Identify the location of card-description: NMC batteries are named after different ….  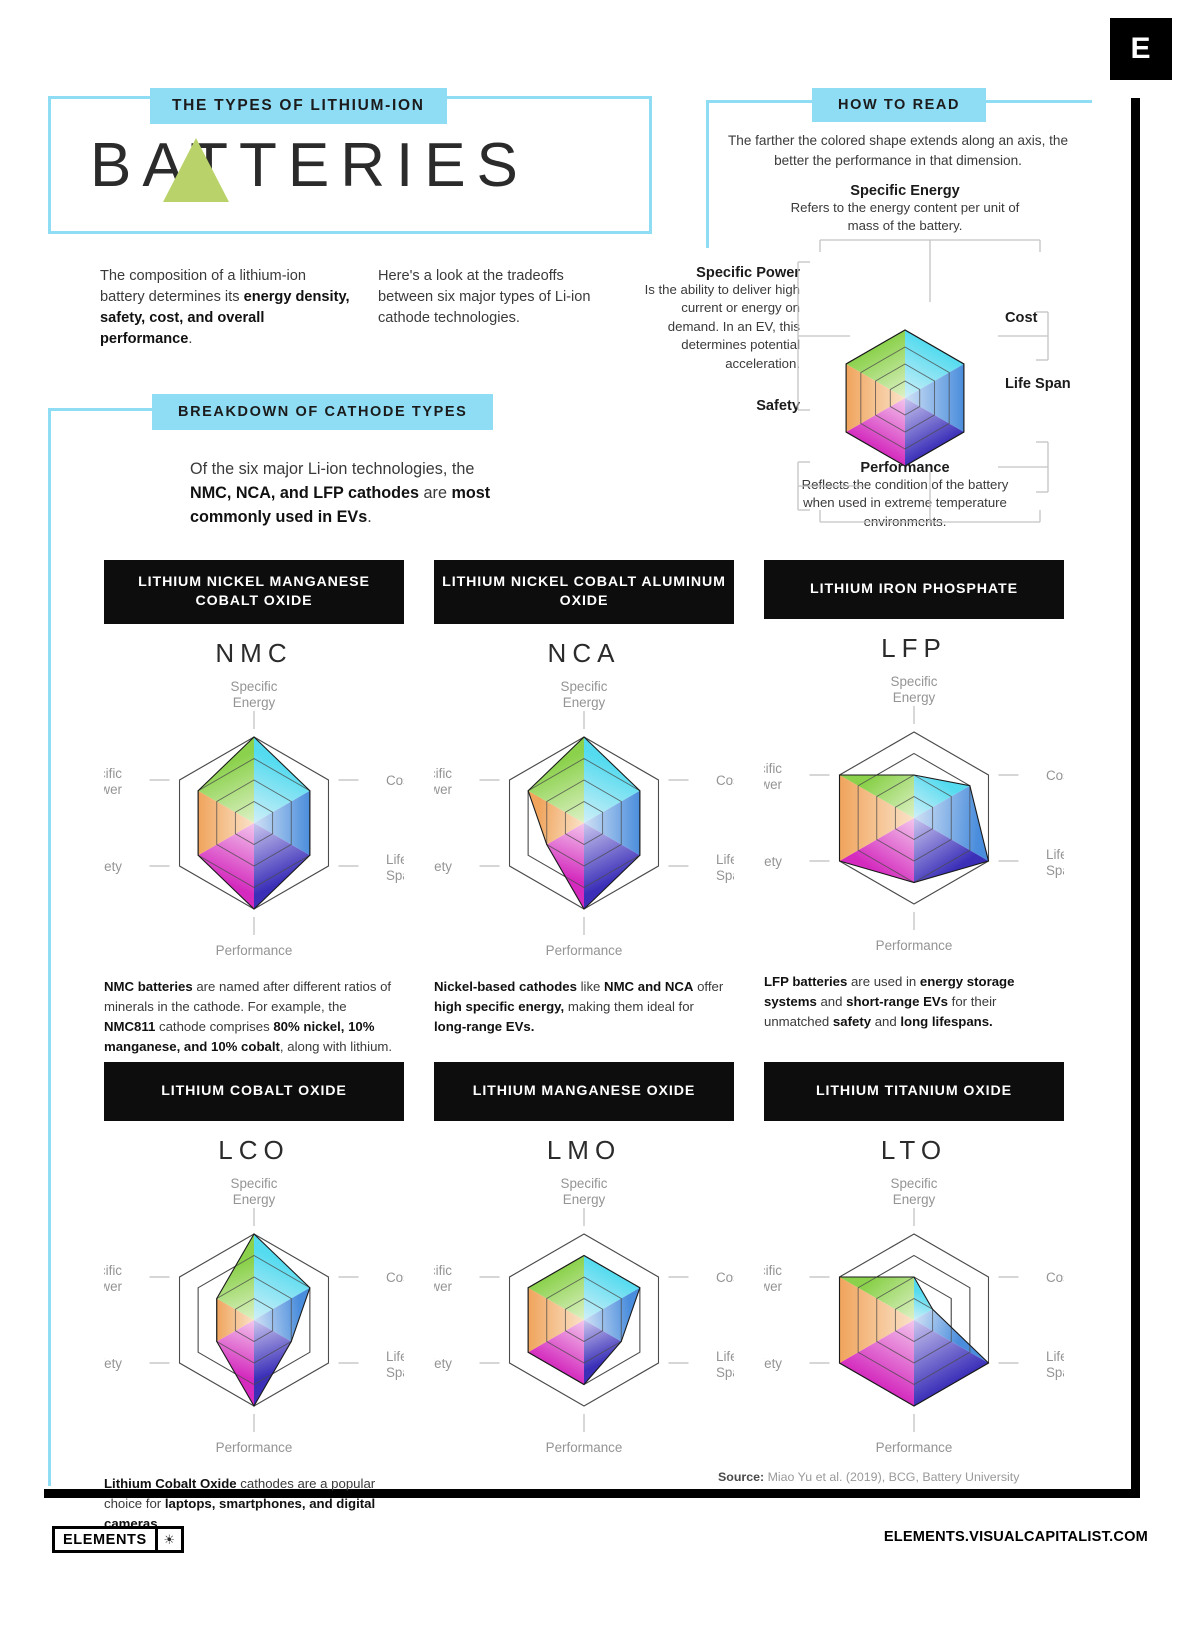
(248, 1016).